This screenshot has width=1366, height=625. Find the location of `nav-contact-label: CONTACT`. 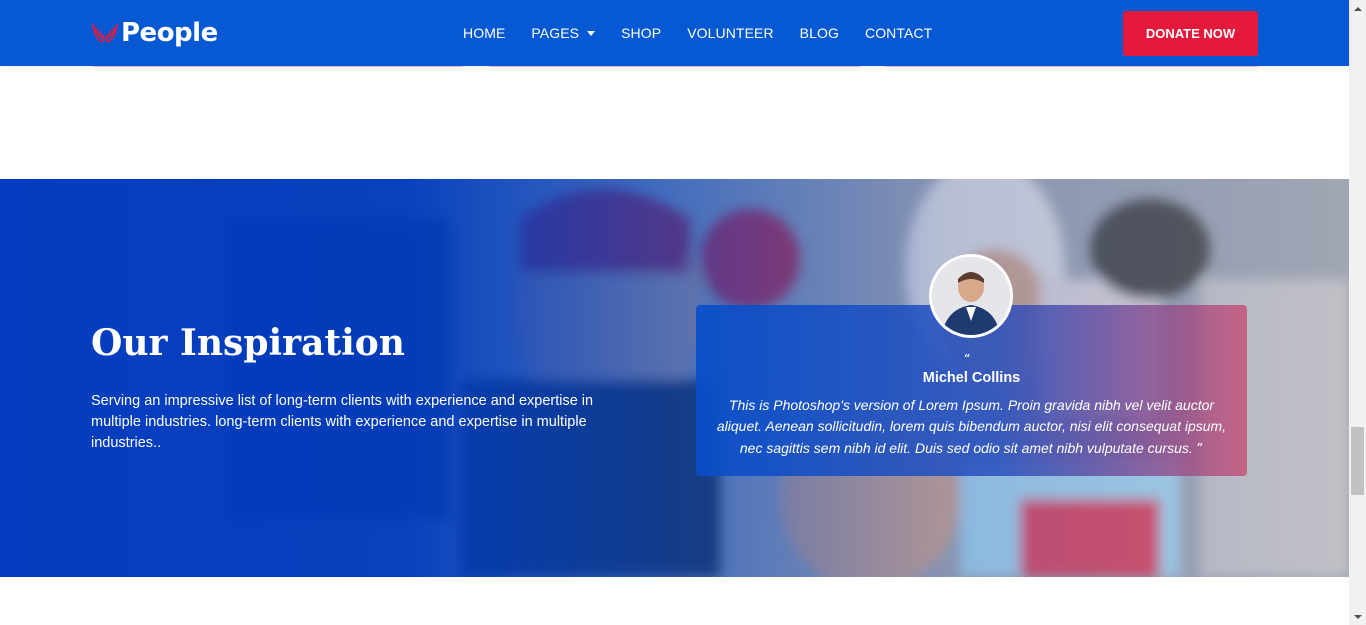

nav-contact-label: CONTACT is located at coordinates (898, 33).